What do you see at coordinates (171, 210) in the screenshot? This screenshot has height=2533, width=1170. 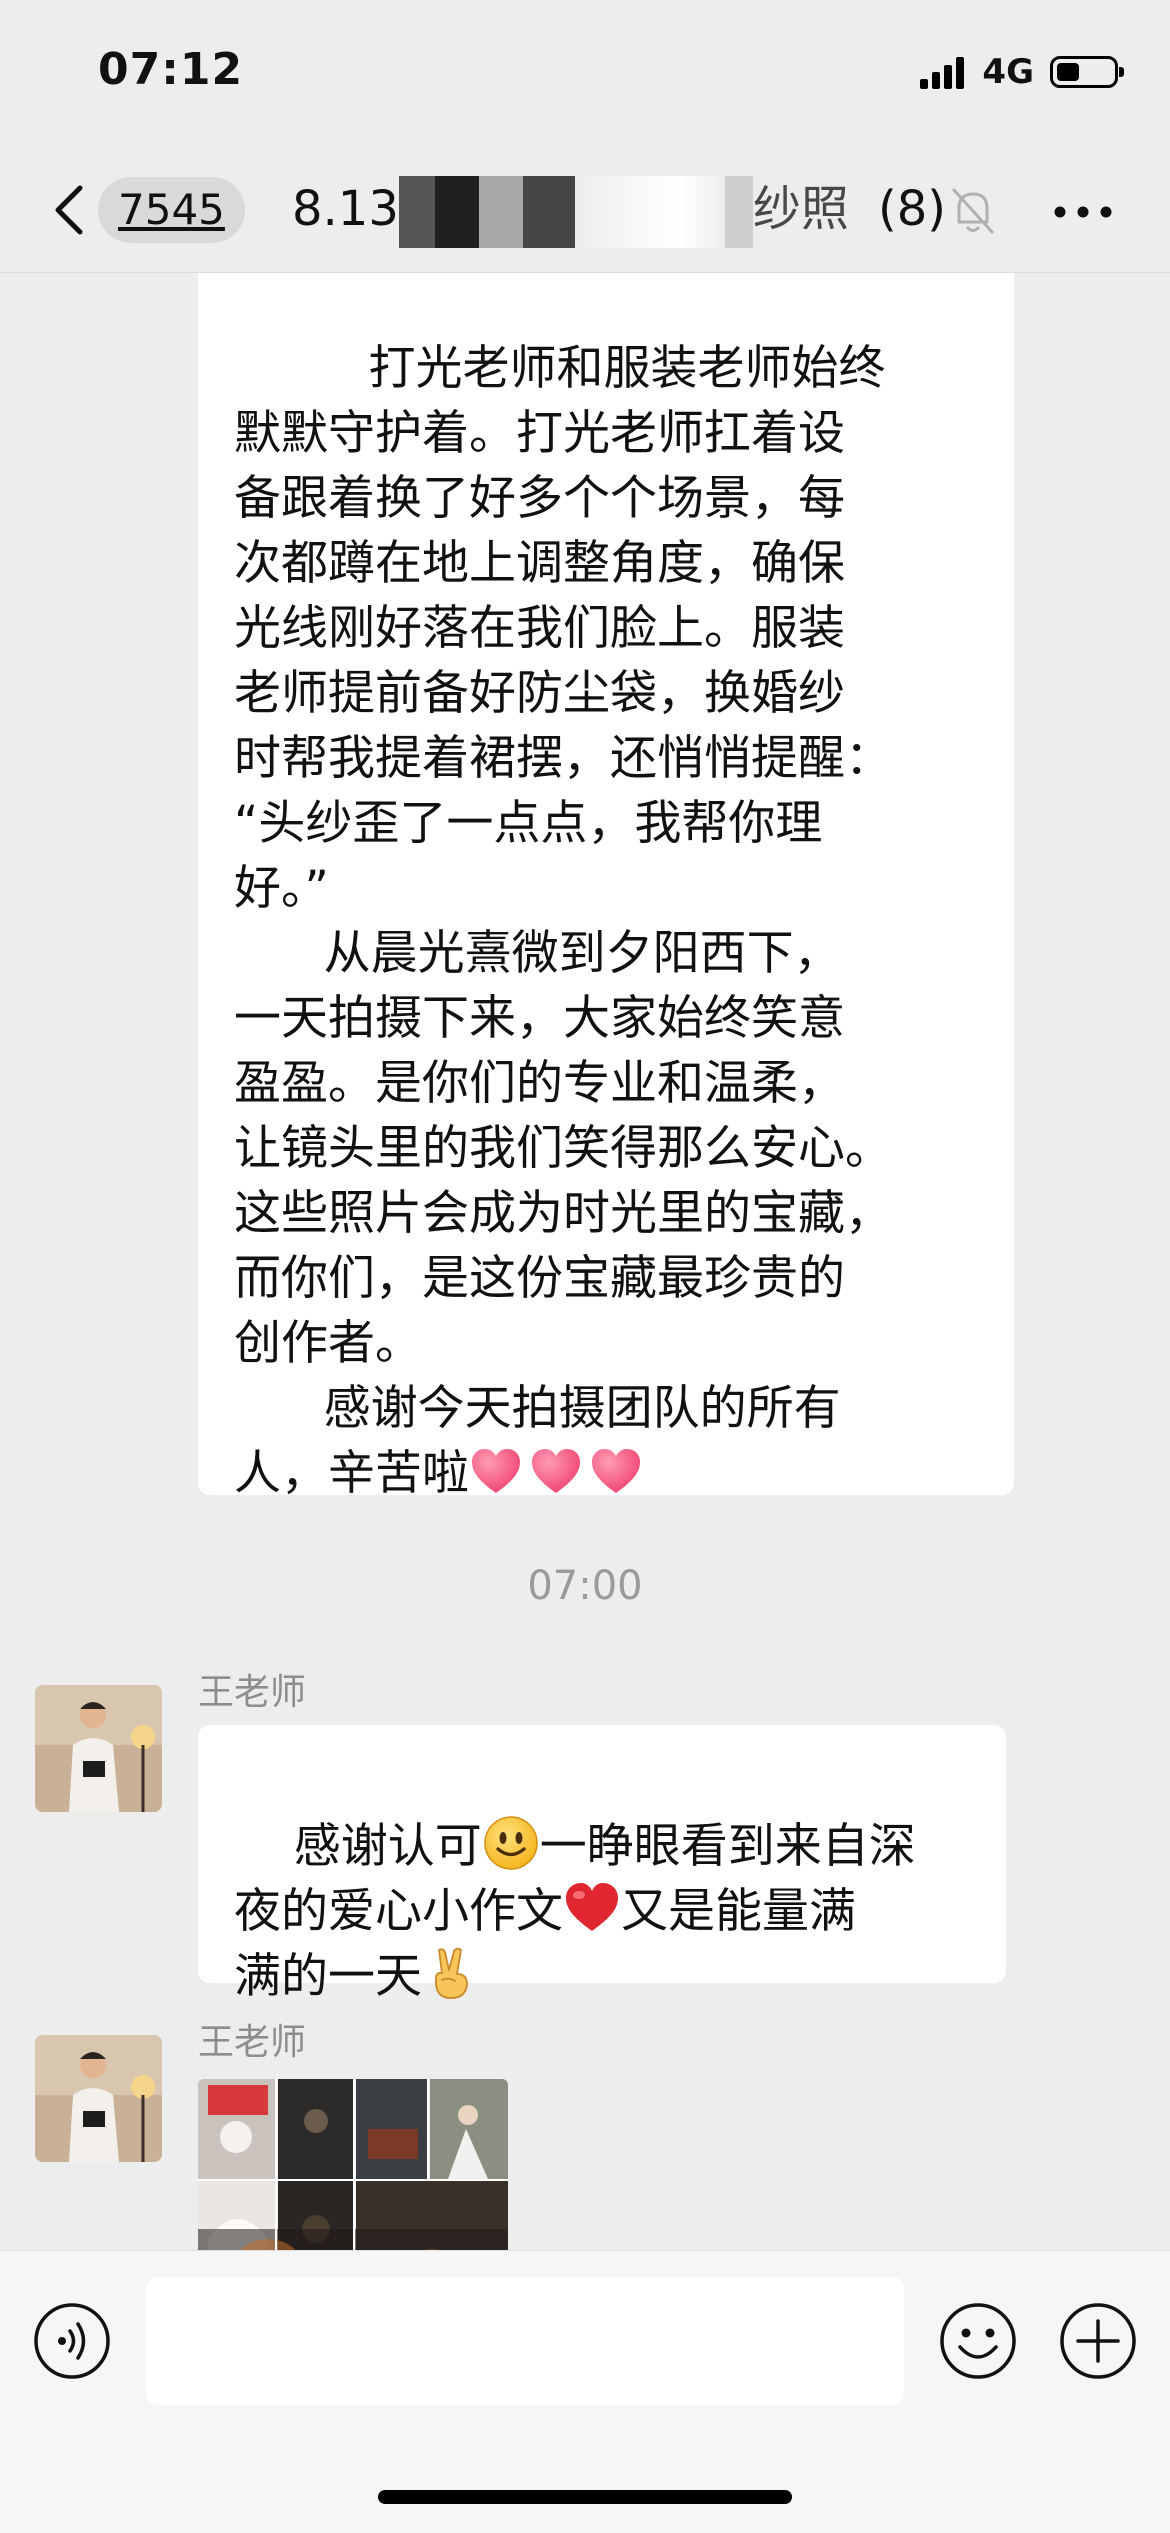 I see `unread-count-badge: 7545` at bounding box center [171, 210].